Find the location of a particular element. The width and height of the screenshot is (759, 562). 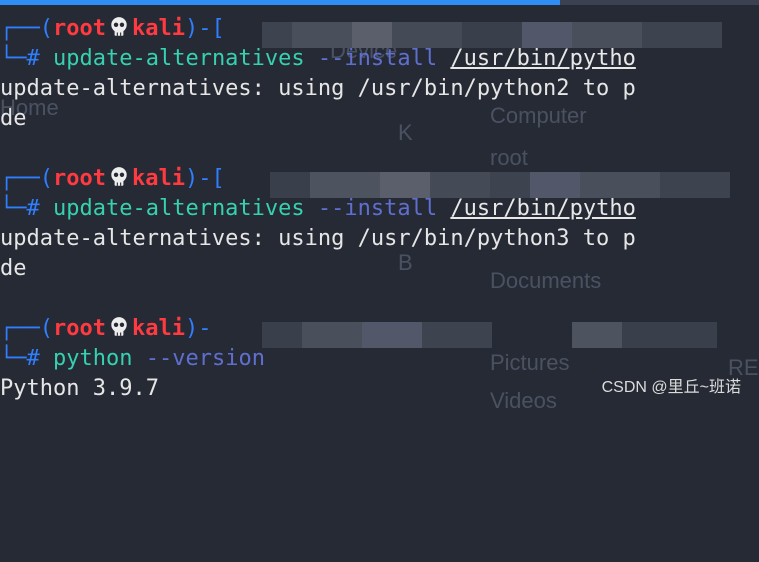

prompt-header: ┌──(root kali)- is located at coordinates (379, 331).